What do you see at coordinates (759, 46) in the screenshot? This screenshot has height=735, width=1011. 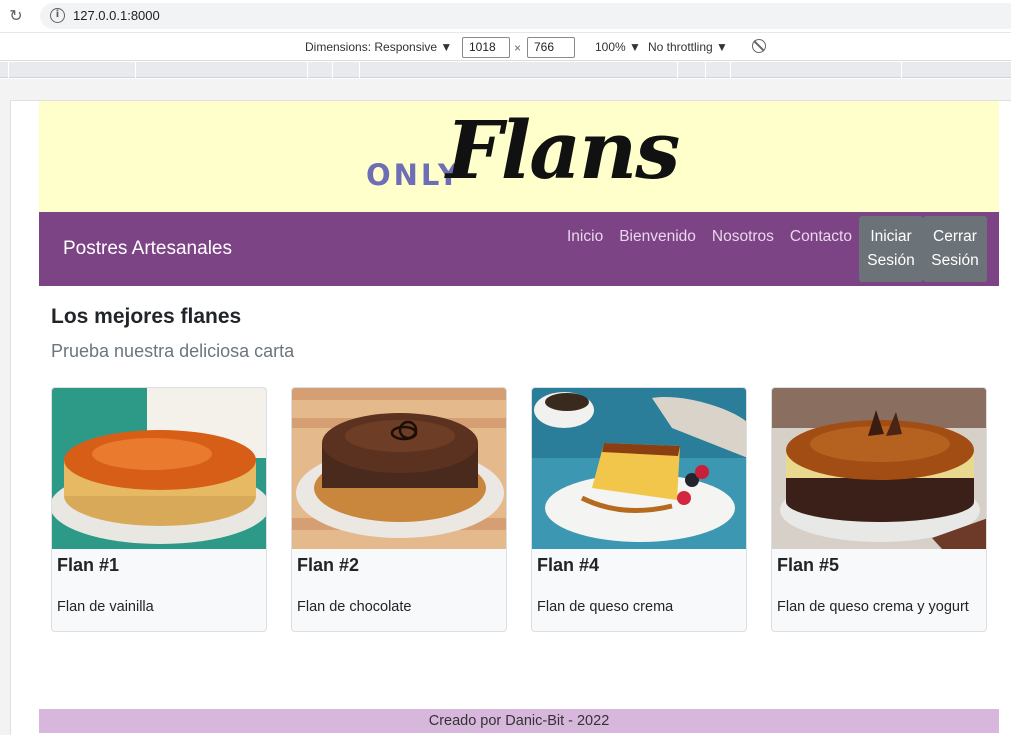 I see `rotate-icon` at bounding box center [759, 46].